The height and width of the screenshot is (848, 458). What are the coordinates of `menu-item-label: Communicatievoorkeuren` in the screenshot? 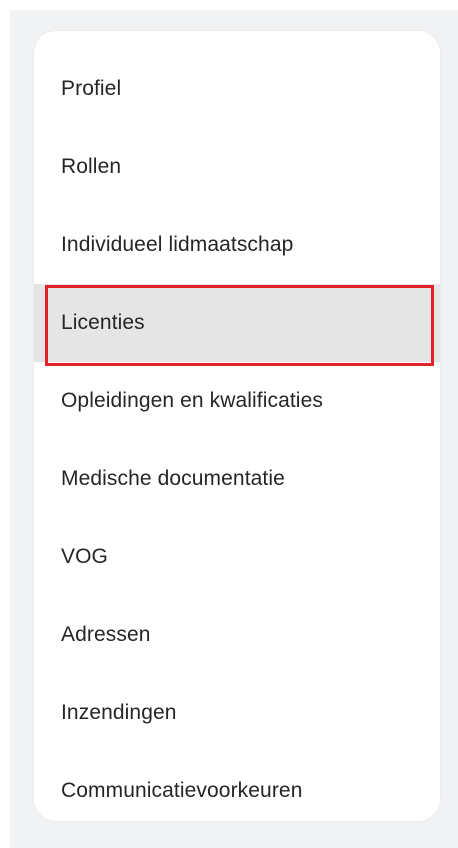 It's located at (182, 790).